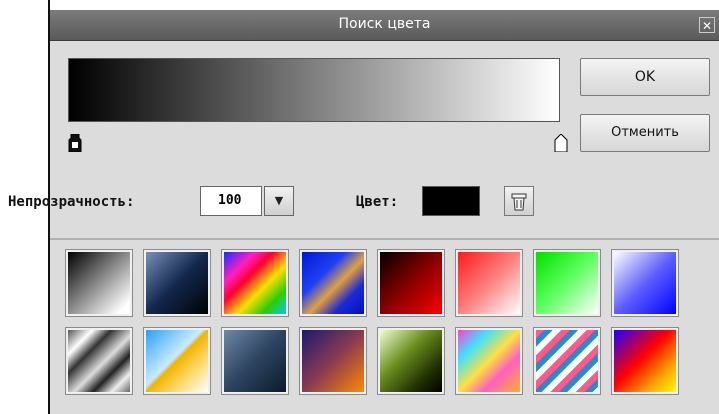  I want to click on preset-green-white, so click(567, 283).